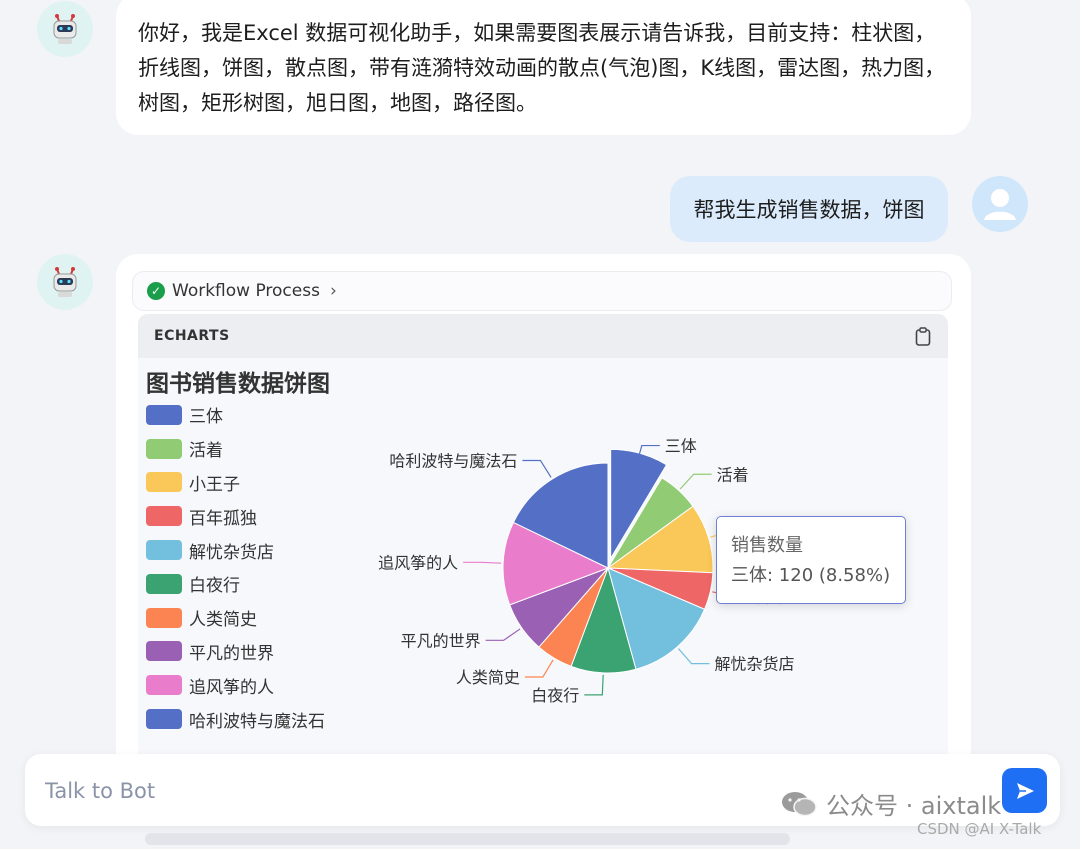 This screenshot has height=849, width=1080. Describe the element at coordinates (206, 451) in the screenshot. I see `legend-label: 活着` at that location.